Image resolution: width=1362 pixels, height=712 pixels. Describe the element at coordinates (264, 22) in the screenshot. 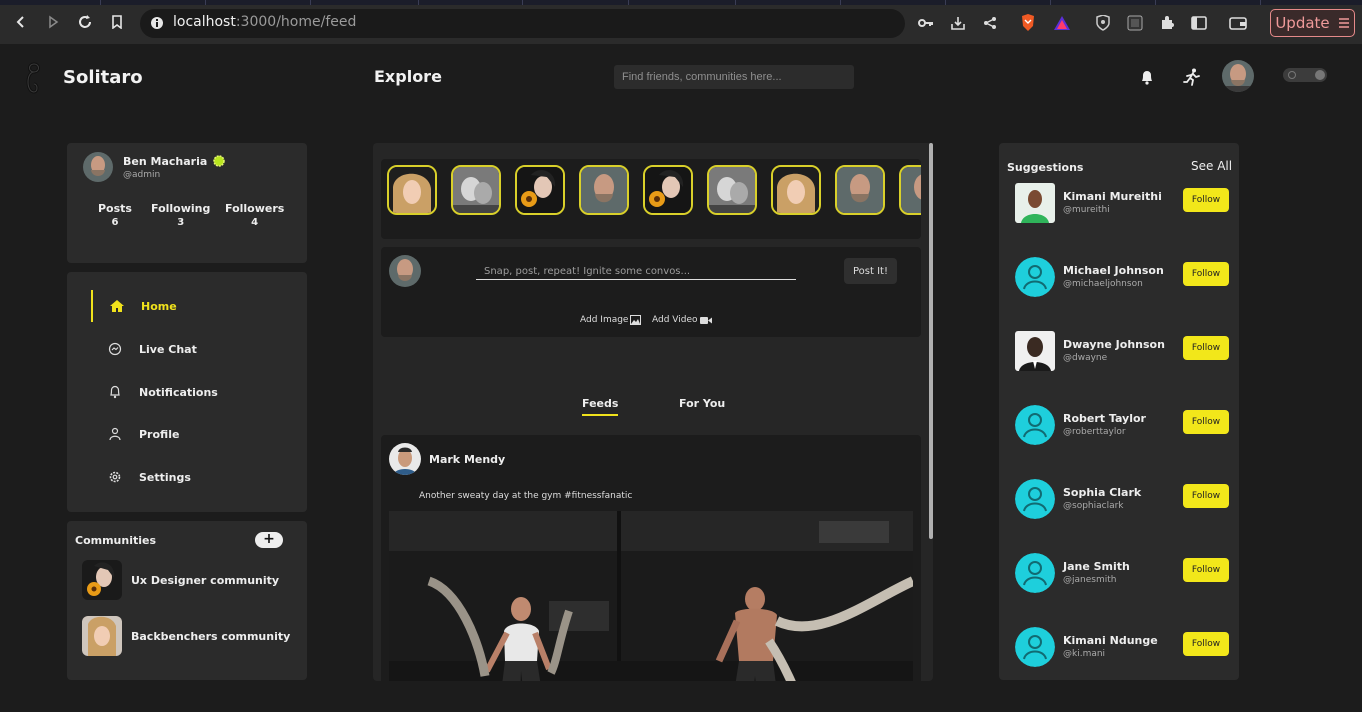

I see `url-text: localhost:3000/home/feed` at that location.